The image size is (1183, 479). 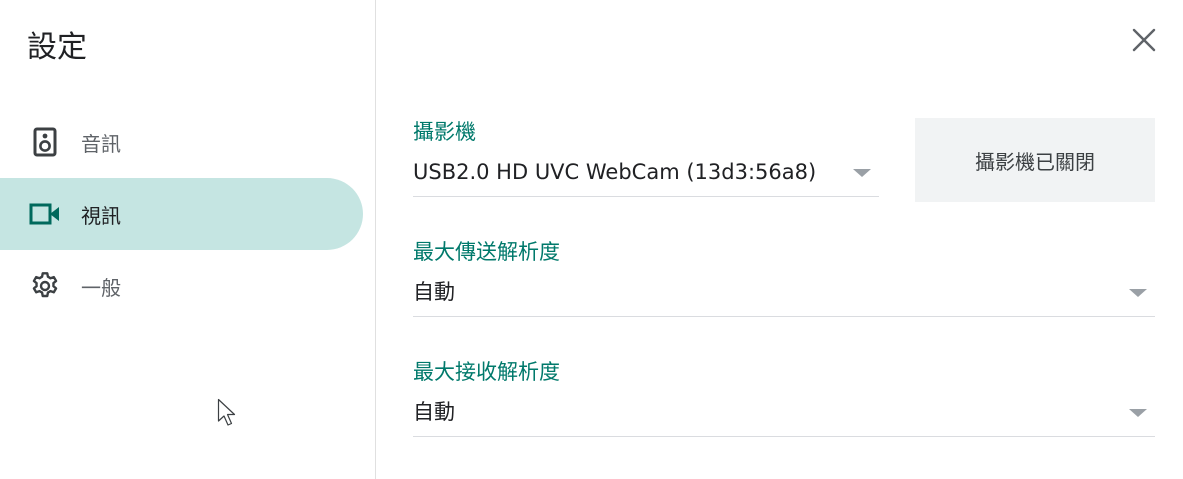 What do you see at coordinates (434, 292) in the screenshot?
I see `send-resolution-value: 自動` at bounding box center [434, 292].